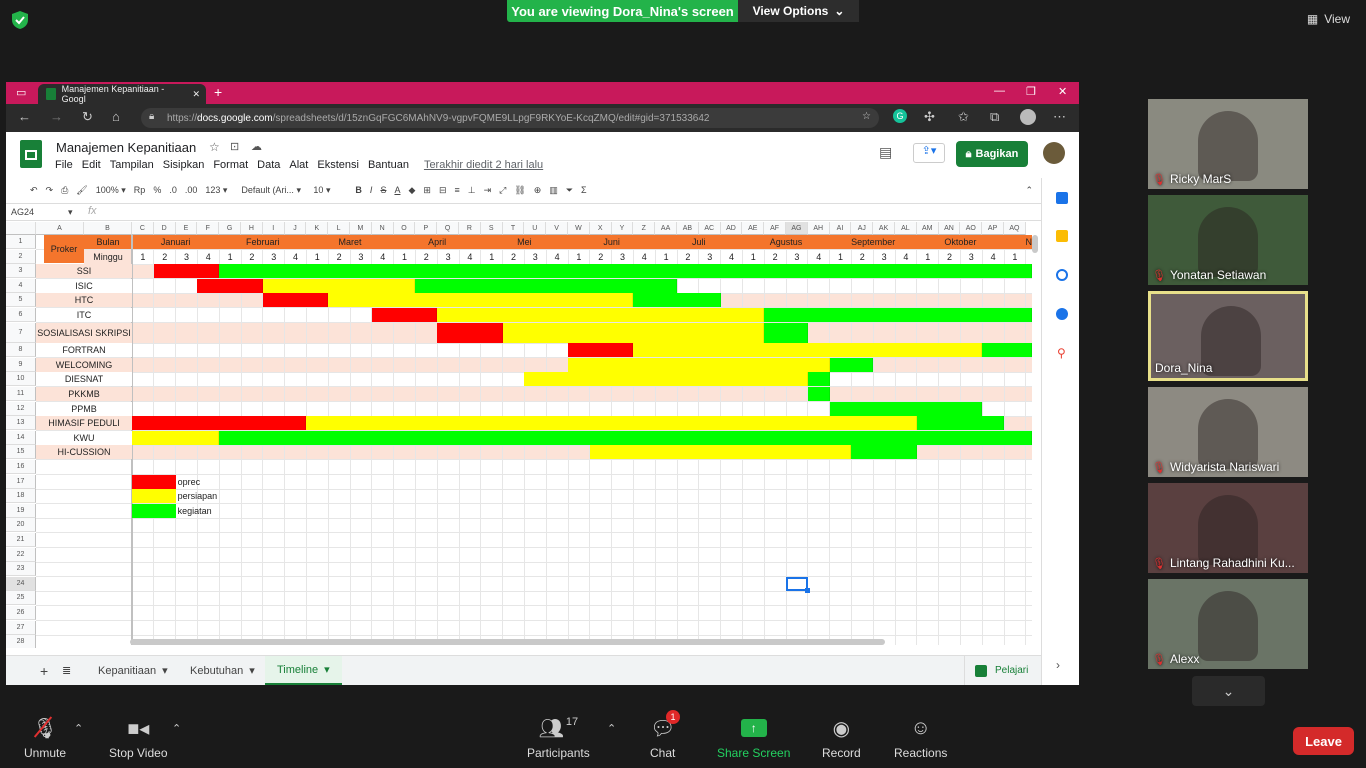 The height and width of the screenshot is (768, 1366). What do you see at coordinates (885, 152) in the screenshot?
I see `comments-icon: ▤` at bounding box center [885, 152].